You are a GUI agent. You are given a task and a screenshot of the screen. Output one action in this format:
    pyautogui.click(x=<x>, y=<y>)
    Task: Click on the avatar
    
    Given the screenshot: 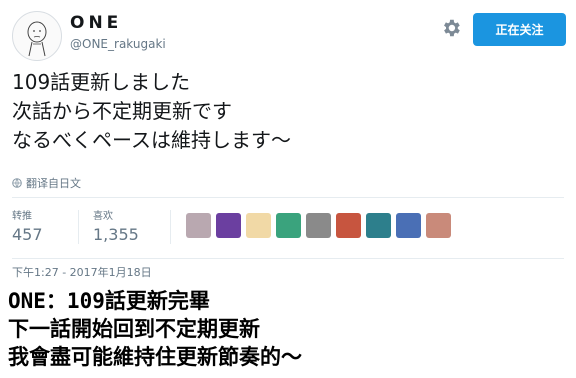 What is the action you would take?
    pyautogui.click(x=37, y=36)
    